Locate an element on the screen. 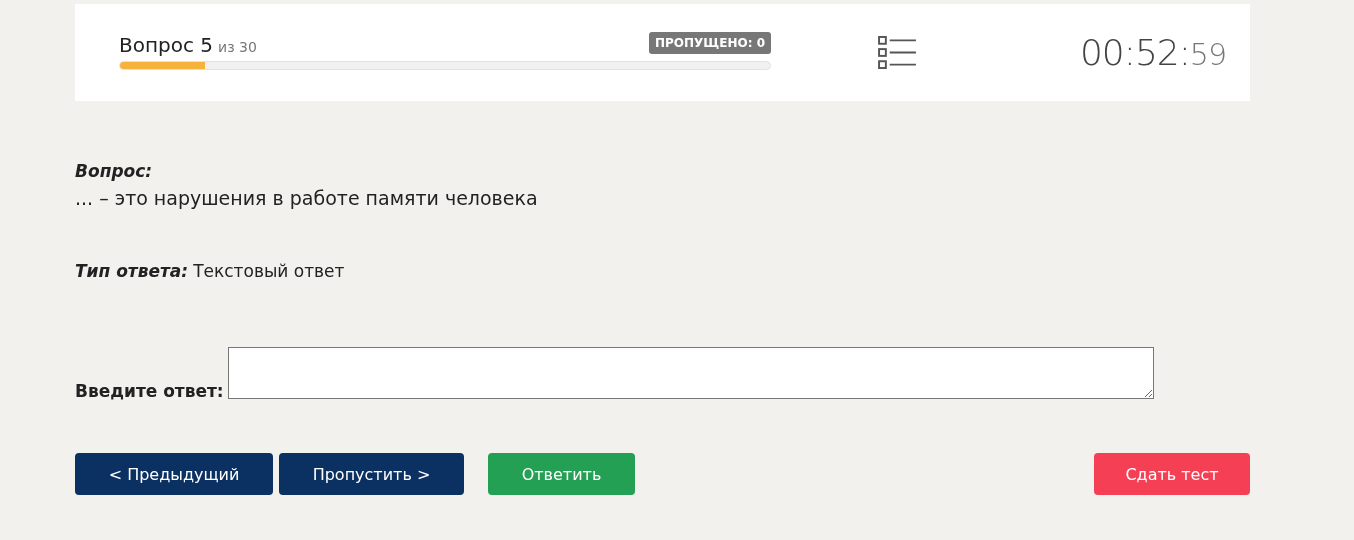  question-counter: Вопрос 5 is located at coordinates (166, 44).